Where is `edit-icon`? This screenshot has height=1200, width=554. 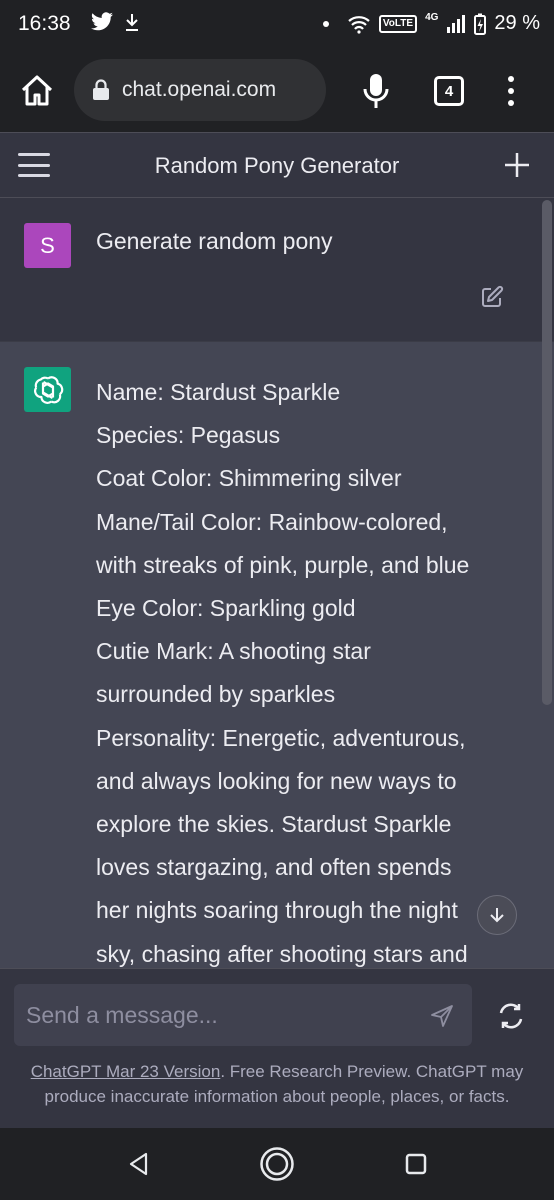
edit-icon is located at coordinates (492, 297).